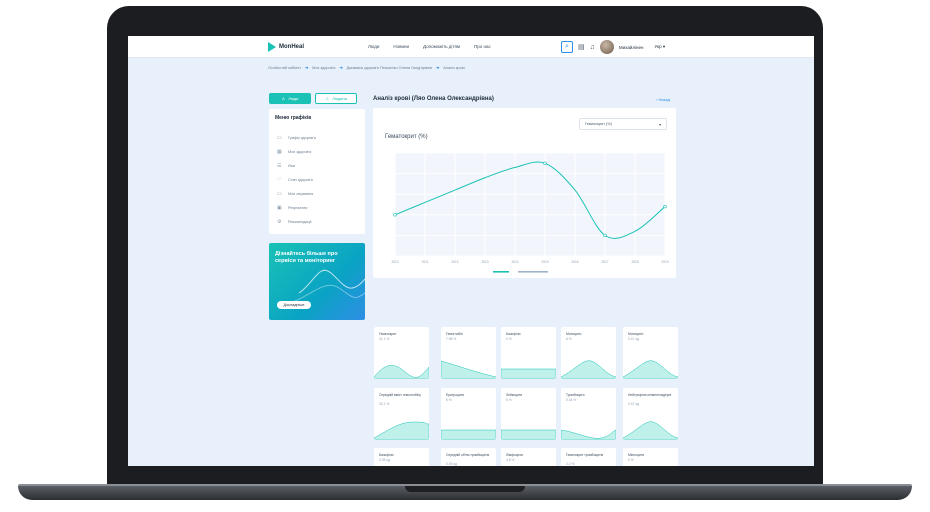 The width and height of the screenshot is (930, 512). What do you see at coordinates (528, 414) in the screenshot?
I see `indicator-tile: Лейкоцити 6 %` at bounding box center [528, 414].